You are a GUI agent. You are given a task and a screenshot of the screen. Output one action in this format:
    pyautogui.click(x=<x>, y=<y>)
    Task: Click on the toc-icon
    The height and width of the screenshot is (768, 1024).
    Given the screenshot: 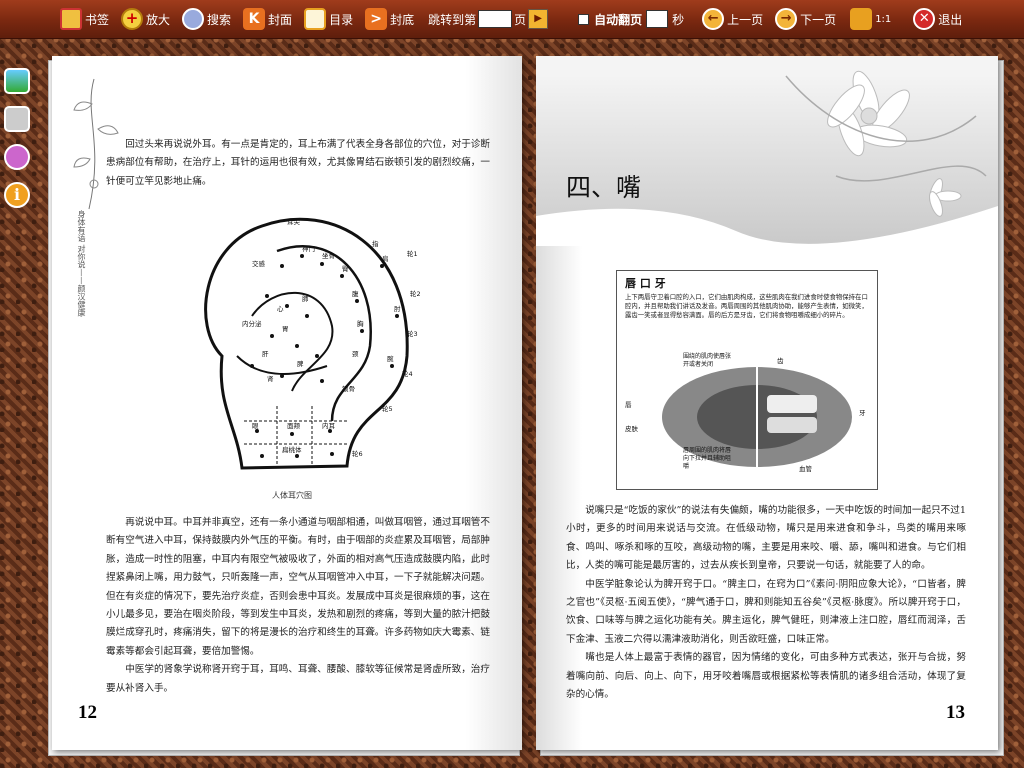 What is the action you would take?
    pyautogui.click(x=315, y=19)
    